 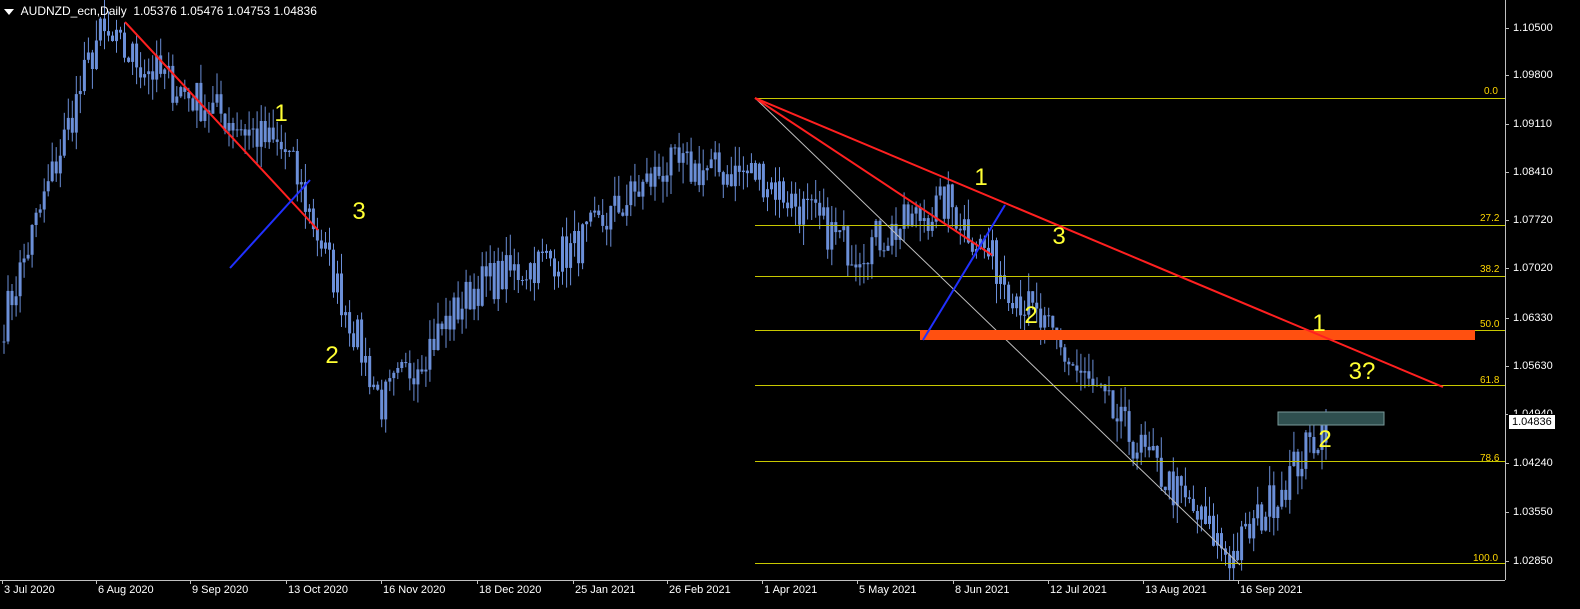 I want to click on resistance-zone, so click(x=1197, y=335).